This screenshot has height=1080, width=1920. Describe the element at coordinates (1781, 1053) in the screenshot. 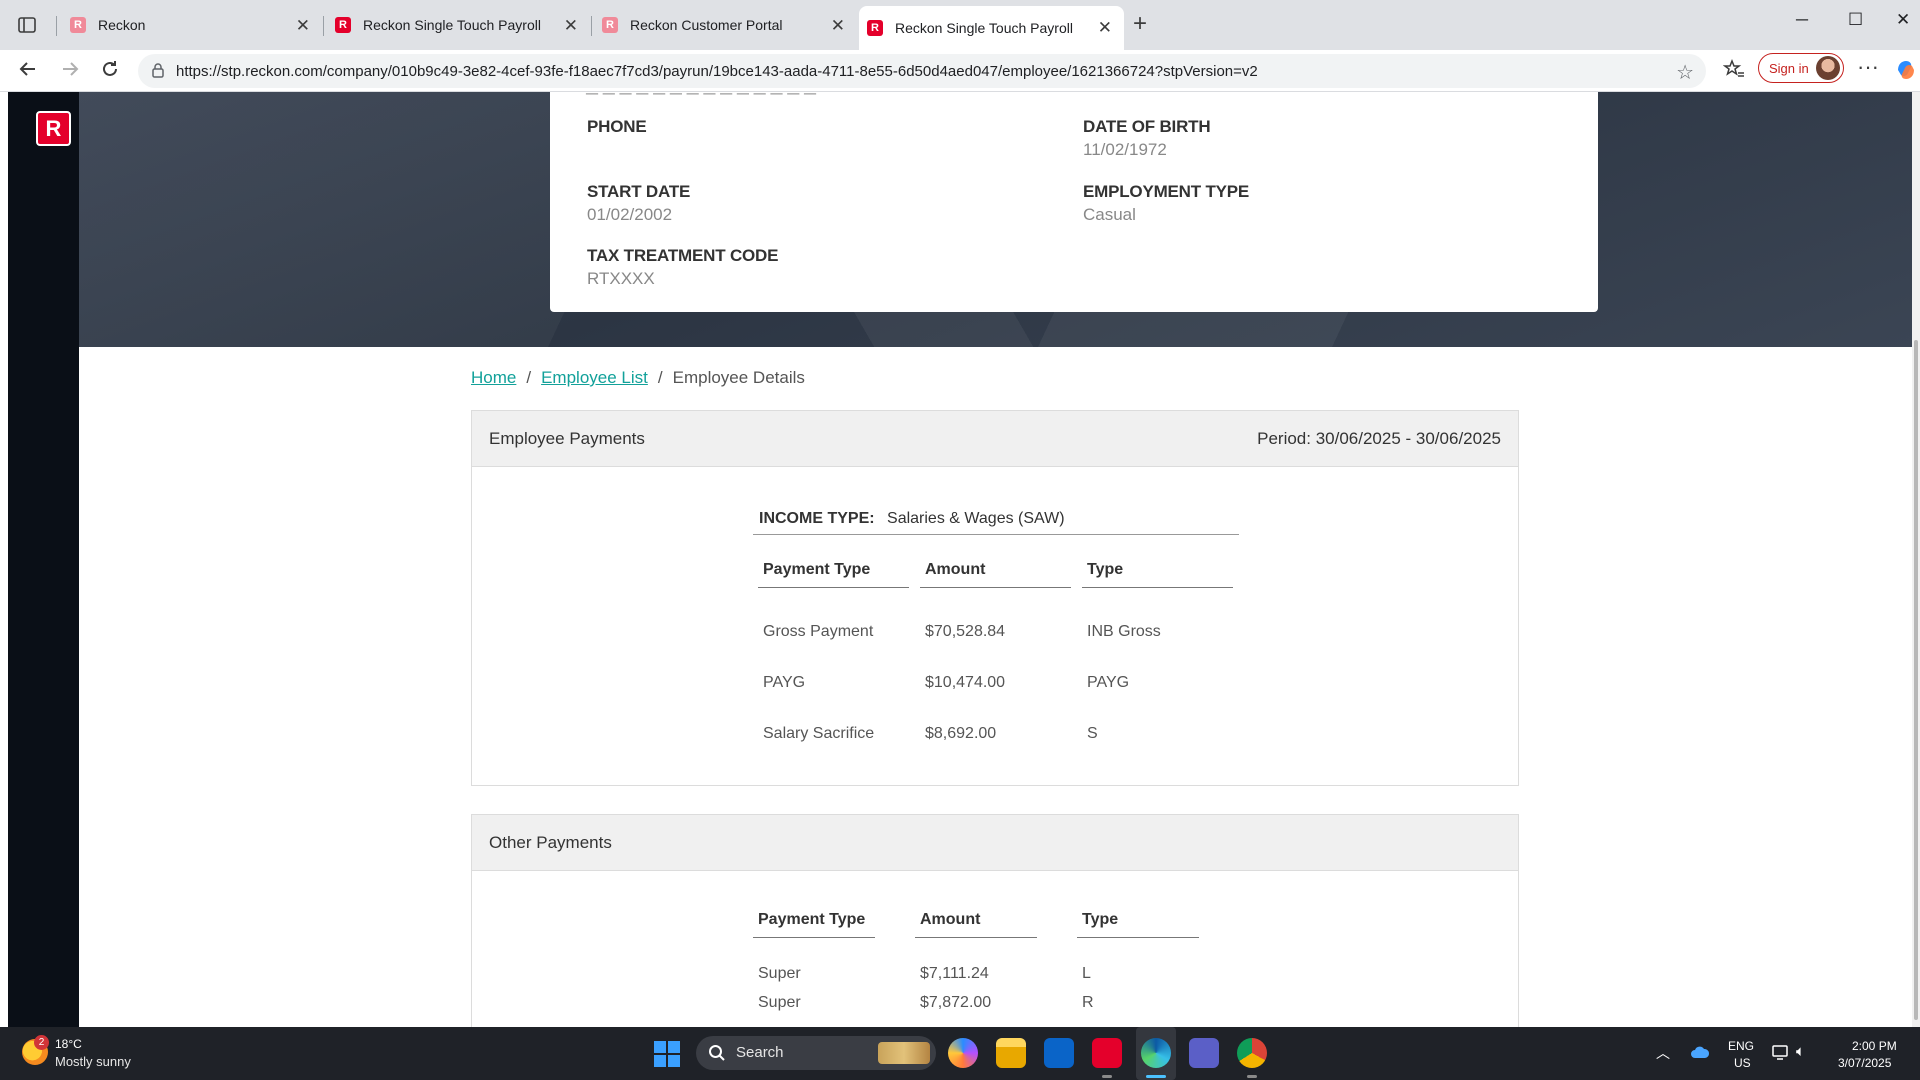

I see `network-icon` at that location.